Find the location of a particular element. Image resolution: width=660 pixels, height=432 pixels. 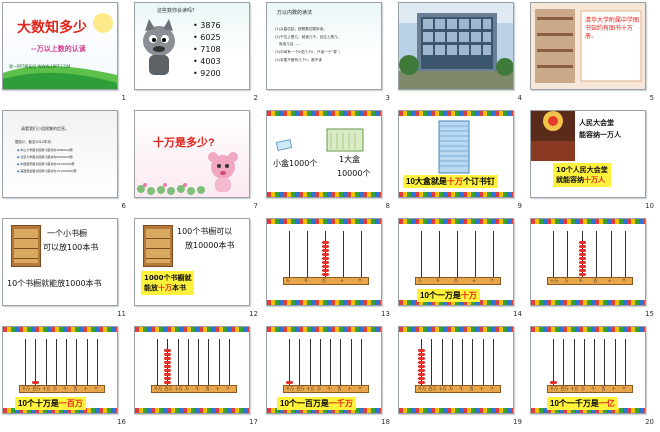

slide-7: 十万是多少? is located at coordinates (192, 154).